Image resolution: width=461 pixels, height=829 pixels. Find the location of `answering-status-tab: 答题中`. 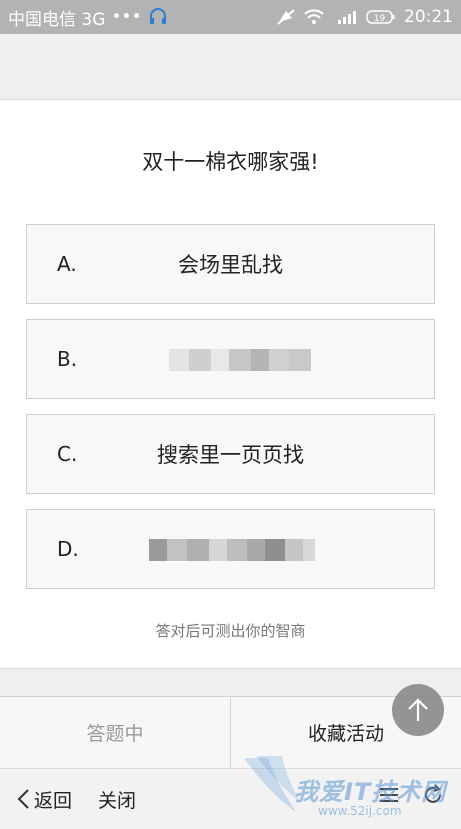

answering-status-tab: 答题中 is located at coordinates (115, 732).